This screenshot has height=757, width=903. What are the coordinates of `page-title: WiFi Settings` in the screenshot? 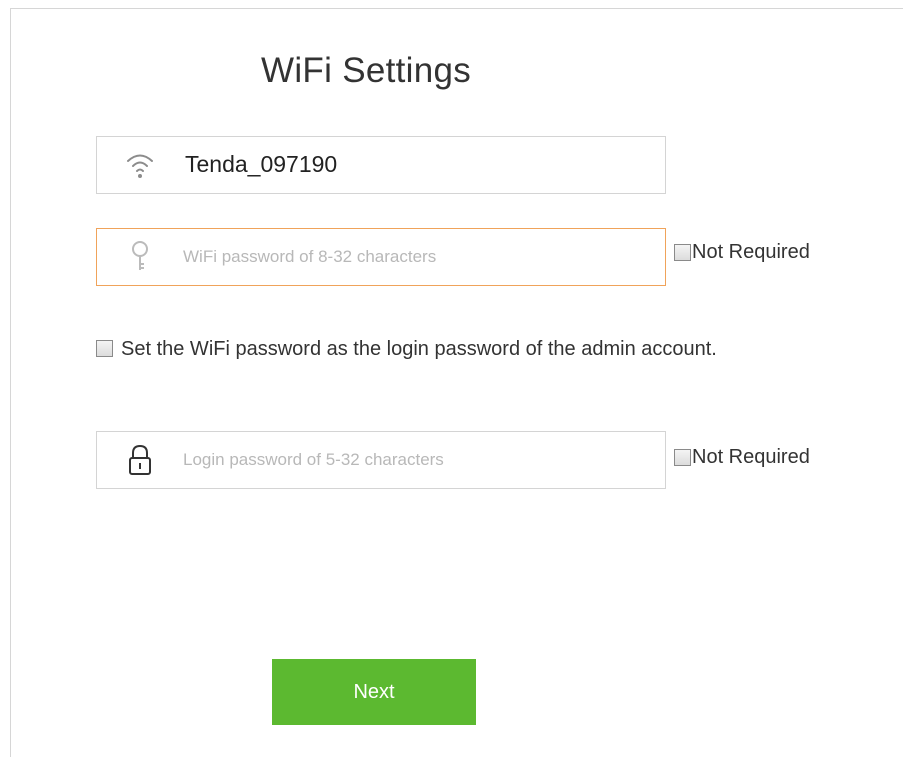 It's located at (366, 70).